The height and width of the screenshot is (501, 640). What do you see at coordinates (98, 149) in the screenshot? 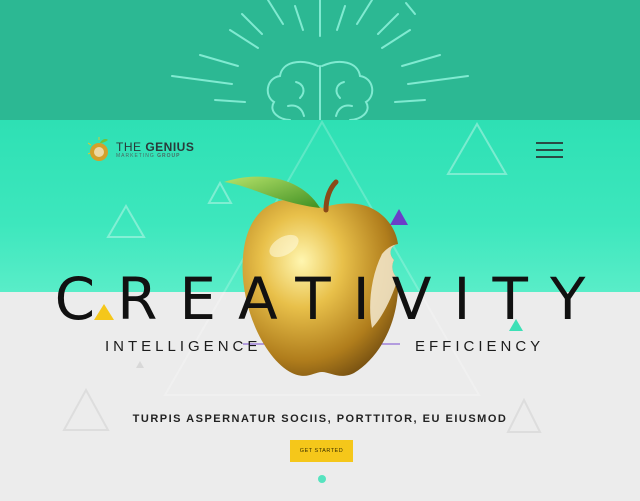
I see `apple-logo-icon` at bounding box center [98, 149].